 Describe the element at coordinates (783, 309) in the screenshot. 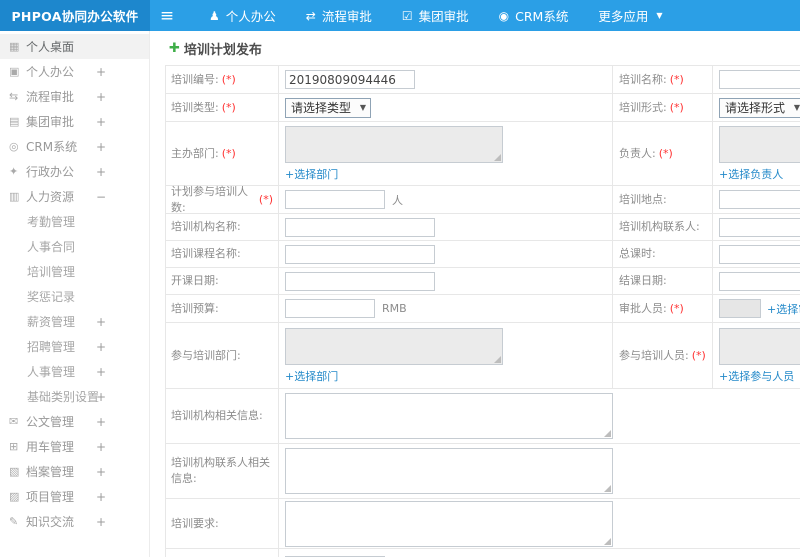

I see `select-approver-link: +选择审批人员` at that location.